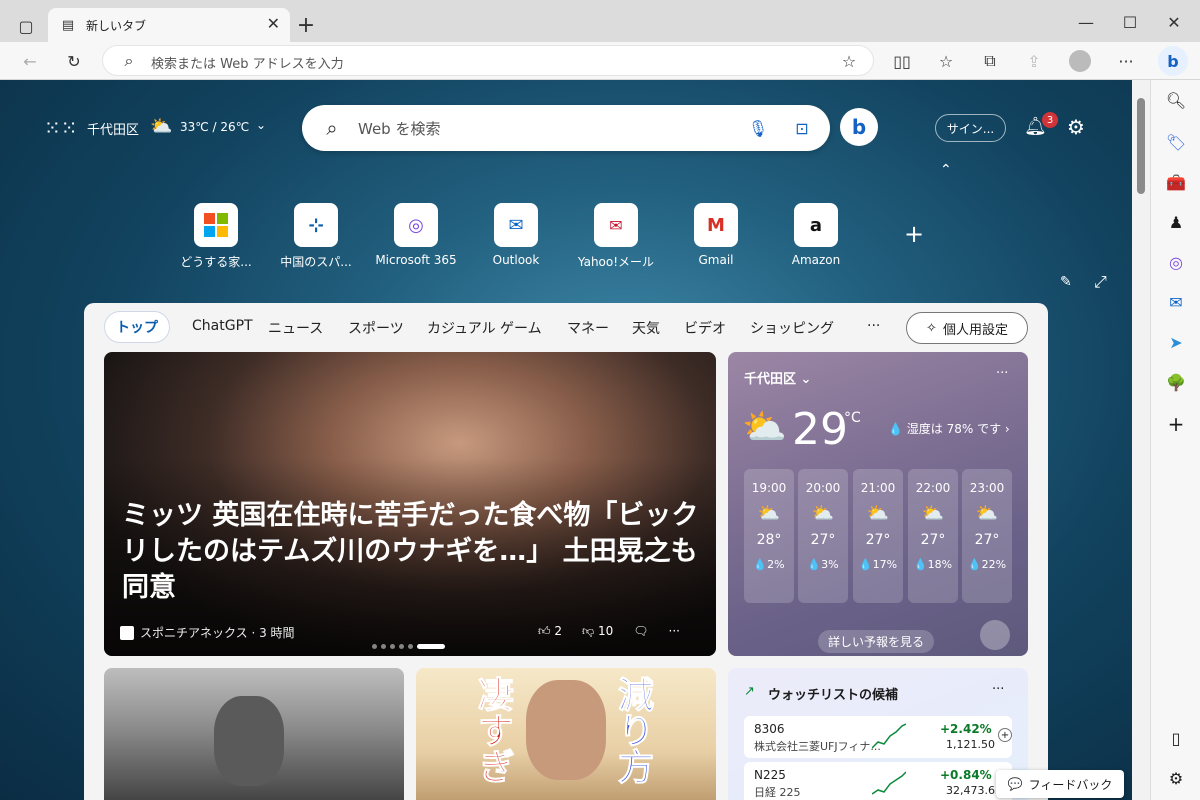 The width and height of the screenshot is (1200, 800). I want to click on quick-link: ✉ Yahoo!メール, so click(616, 236).